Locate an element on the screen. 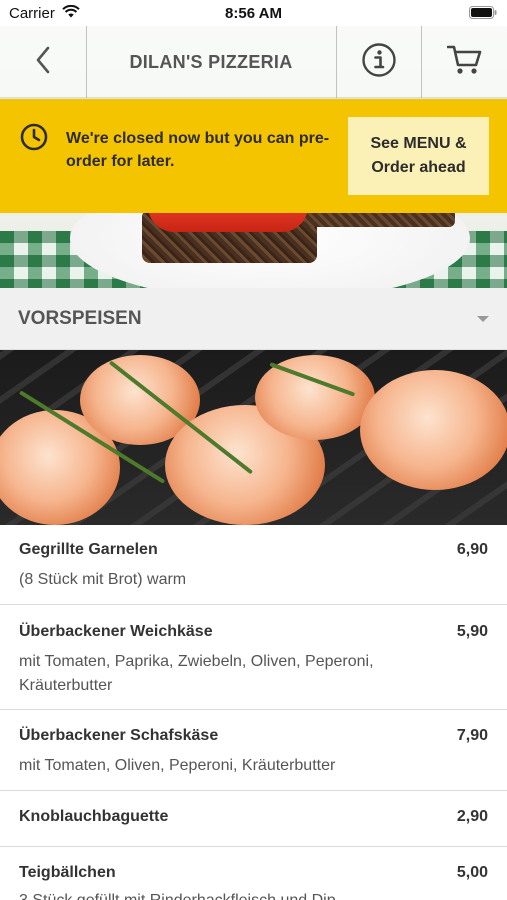 This screenshot has height=900, width=507. menu-item-price: 6,90 is located at coordinates (472, 549).